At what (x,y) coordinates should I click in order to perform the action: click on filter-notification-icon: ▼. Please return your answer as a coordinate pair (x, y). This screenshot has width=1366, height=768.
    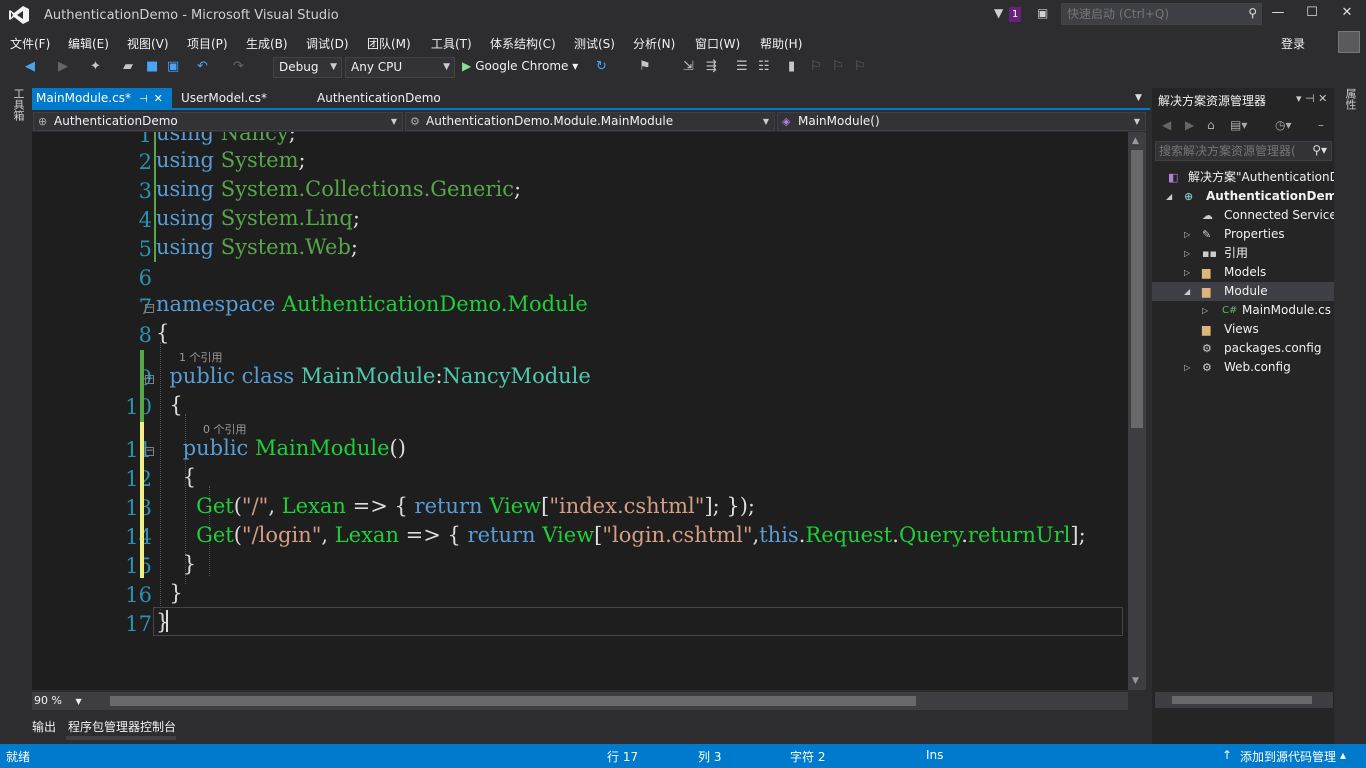
    Looking at the image, I should click on (998, 13).